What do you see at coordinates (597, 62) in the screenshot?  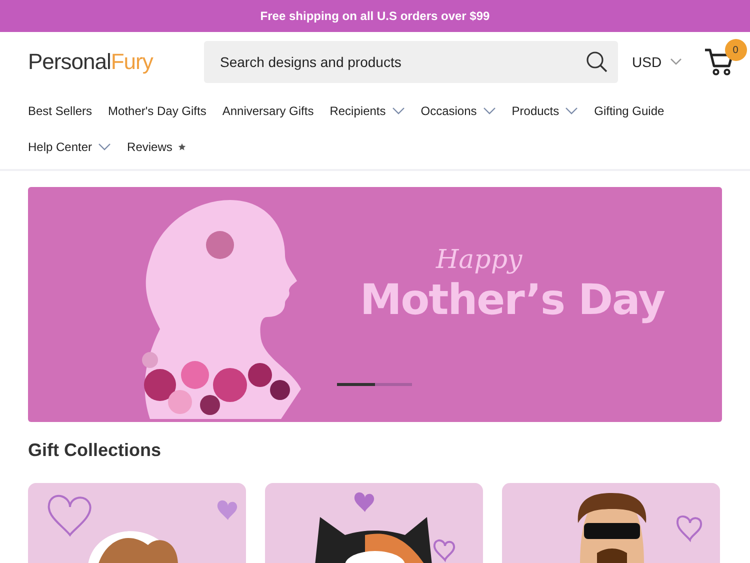 I see `search-icon` at bounding box center [597, 62].